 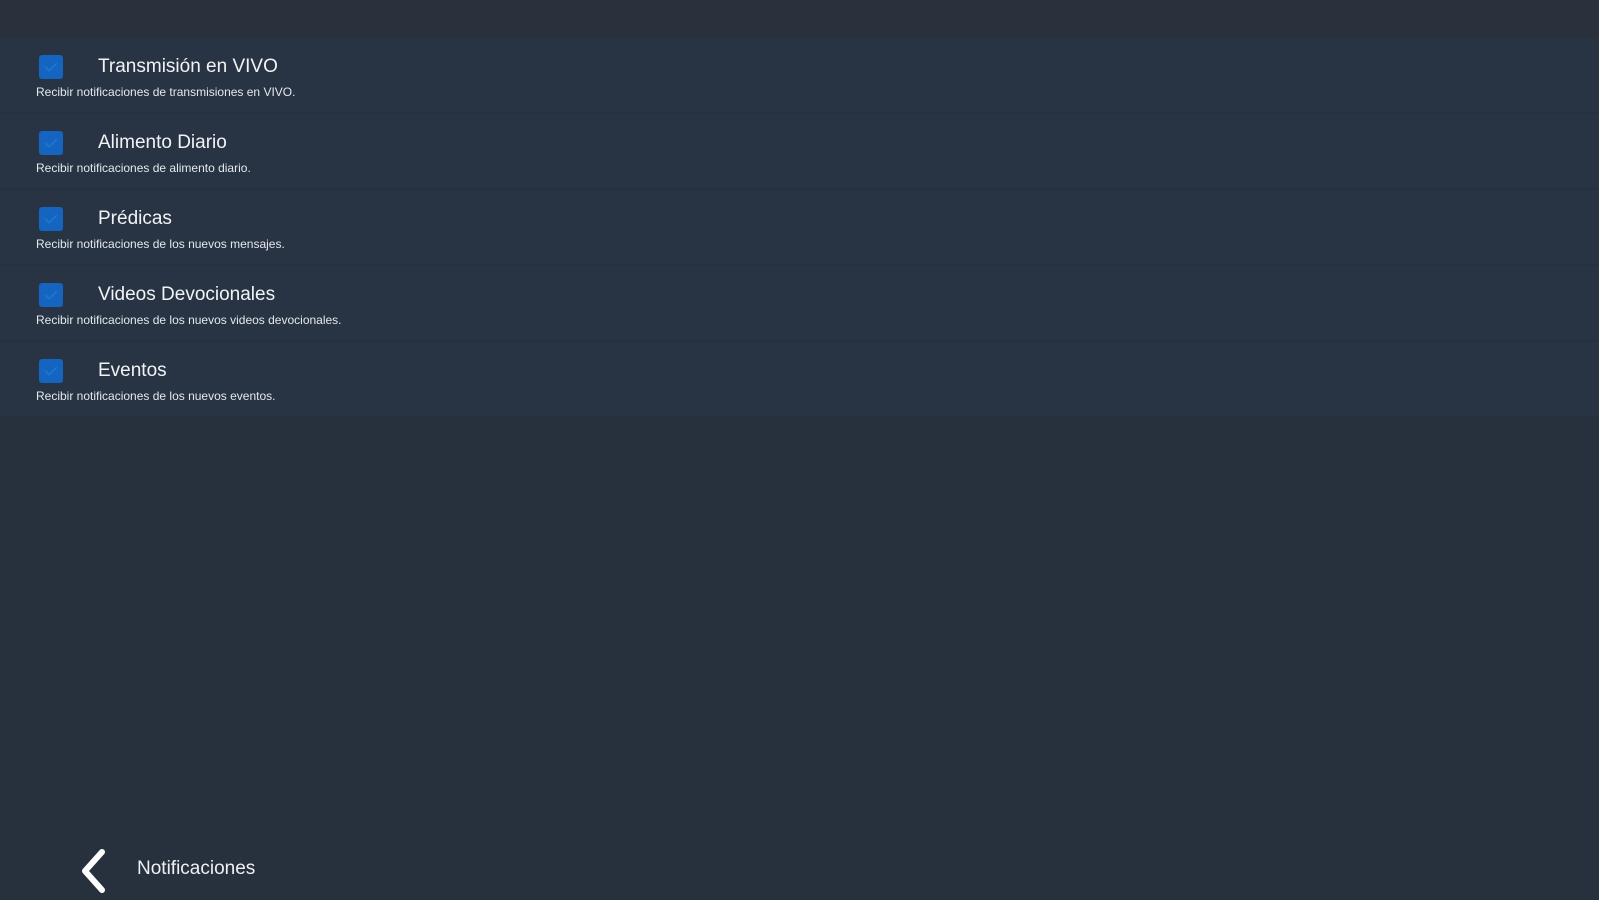 I want to click on checkbox-predicas, so click(x=51, y=219).